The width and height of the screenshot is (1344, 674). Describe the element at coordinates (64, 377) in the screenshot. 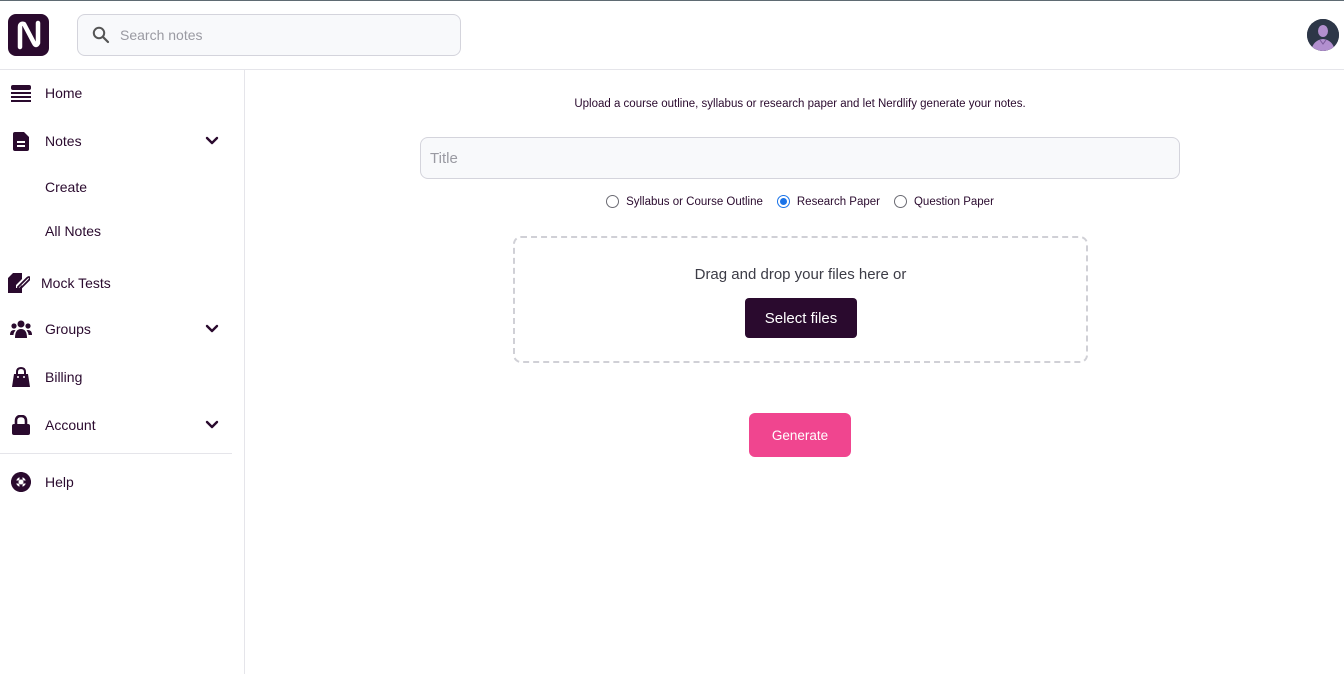

I see `sidebar-item-label: Billing` at that location.